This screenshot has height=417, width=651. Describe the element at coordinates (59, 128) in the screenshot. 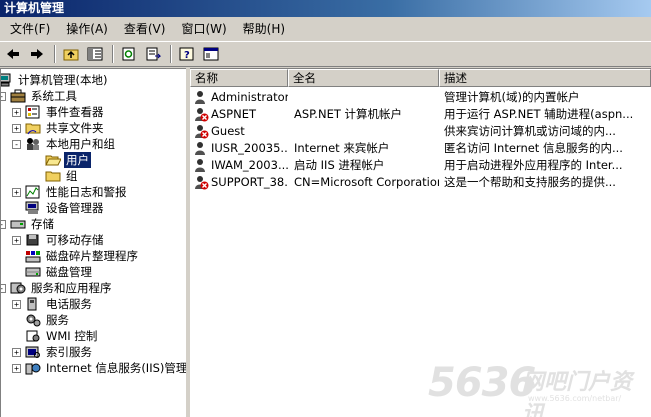

I see `tree-item-shared-folders: + 共享文件夹` at that location.